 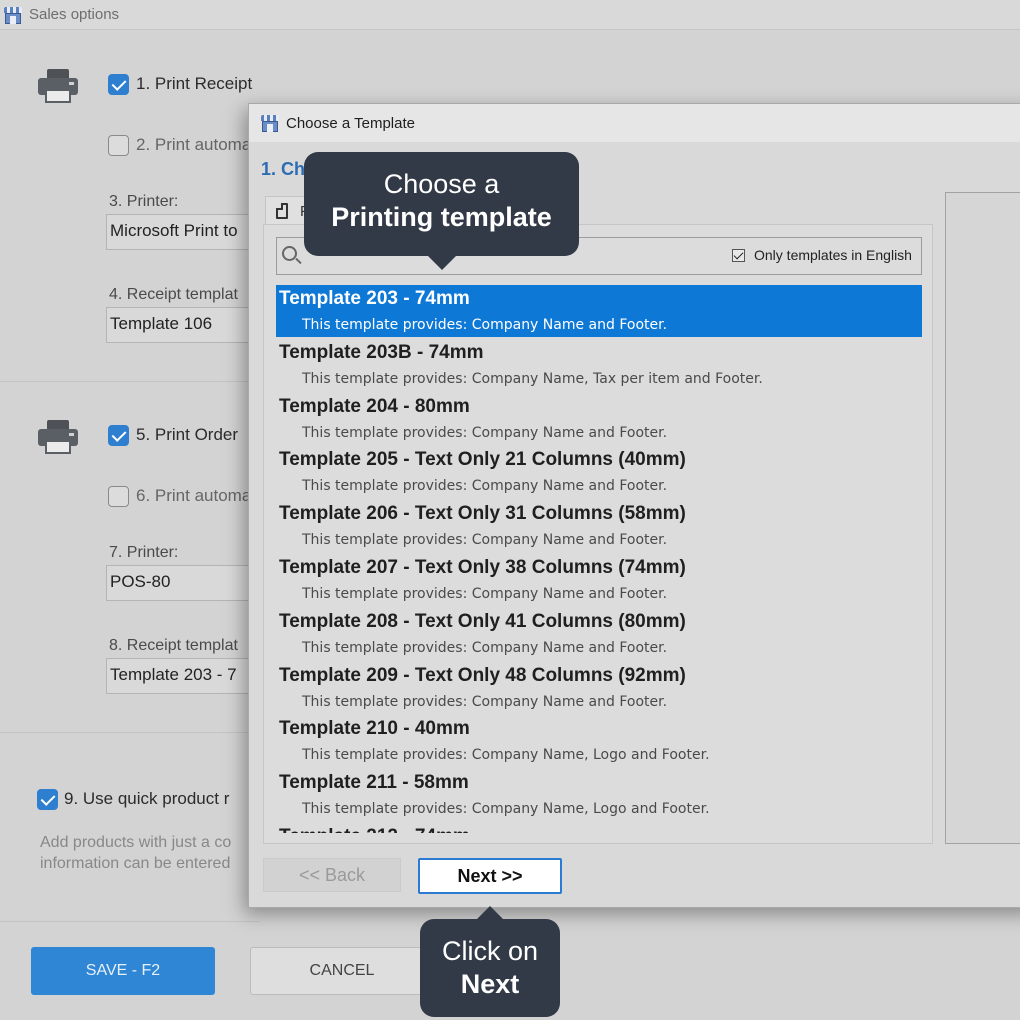 What do you see at coordinates (381, 352) in the screenshot?
I see `template-name: Template 203B - 74mm` at bounding box center [381, 352].